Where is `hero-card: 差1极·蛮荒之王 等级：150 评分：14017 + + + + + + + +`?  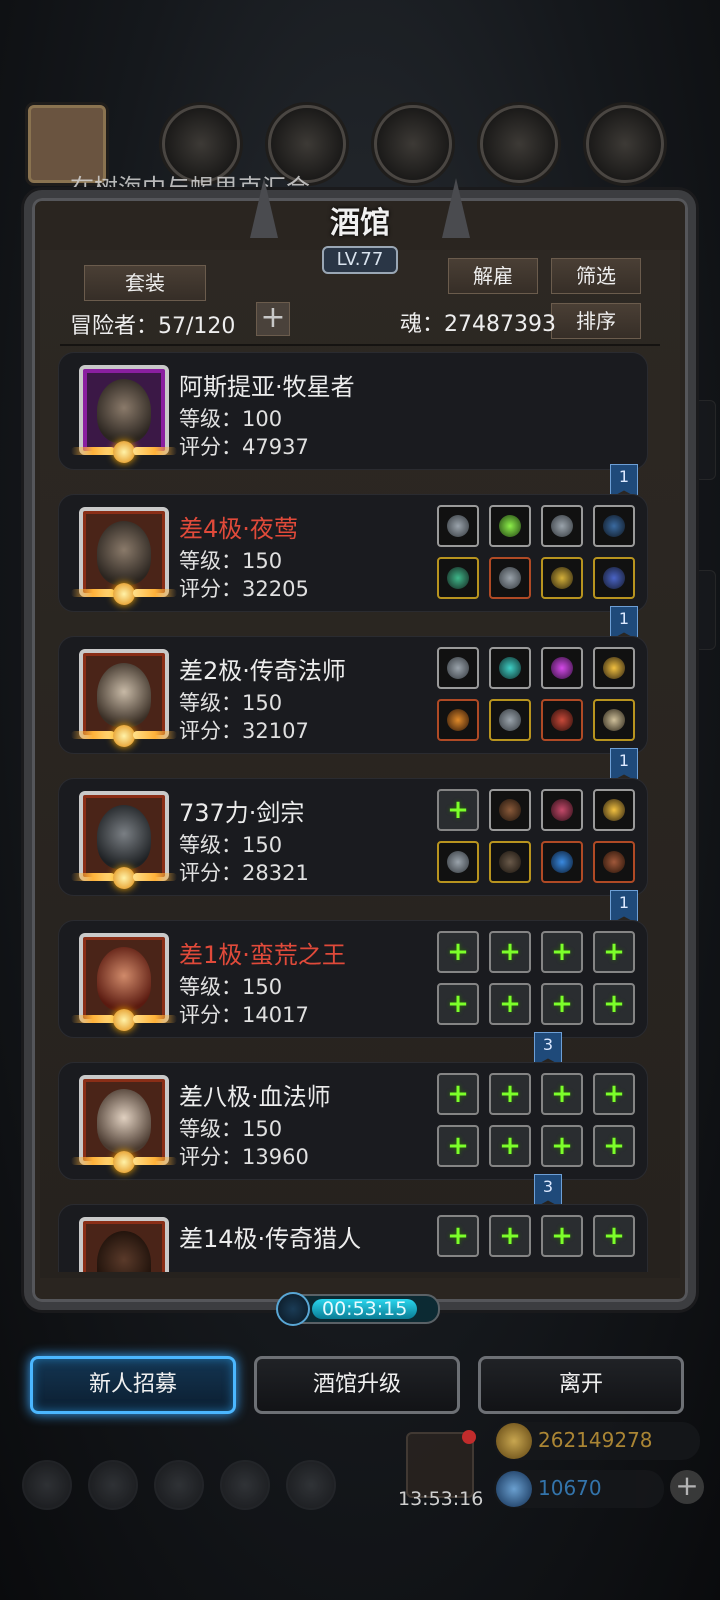
hero-card: 差1极·蛮荒之王 等级：150 评分：14017 + + + + + + + + is located at coordinates (353, 979).